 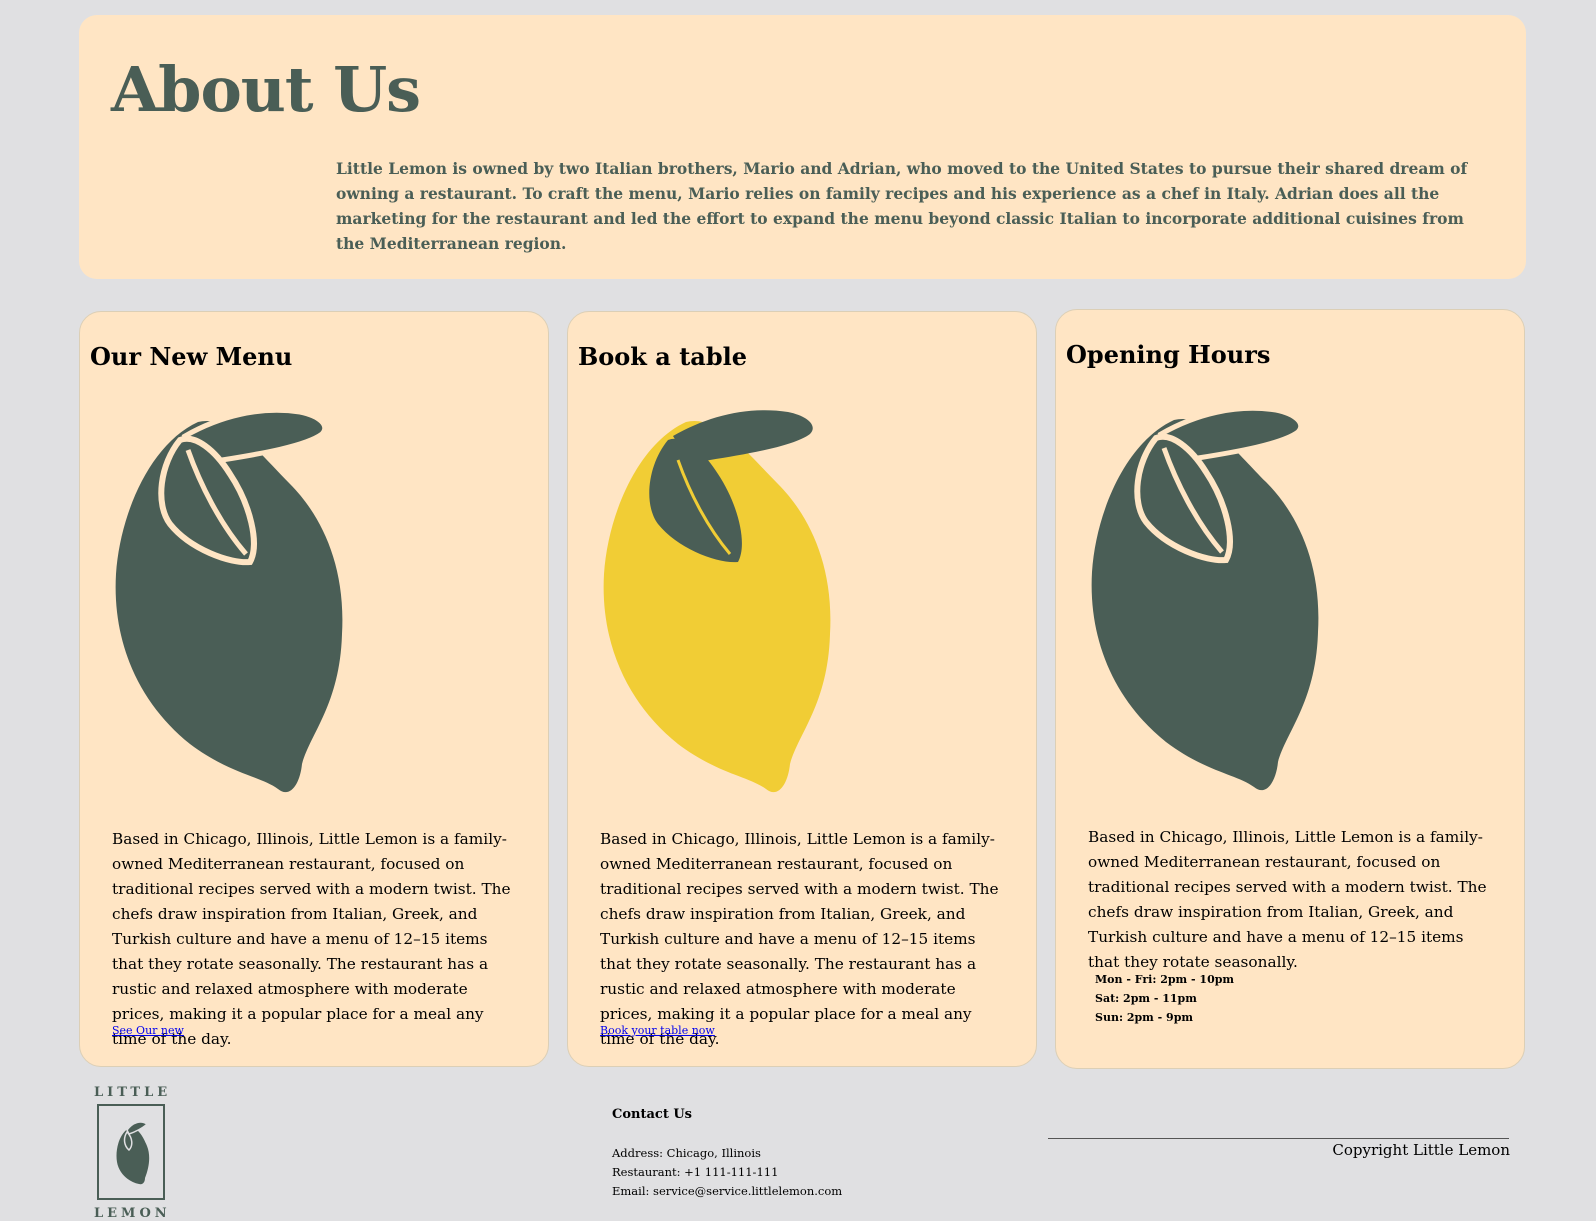 I want to click on card-title: Our New Menu, so click(x=191, y=356).